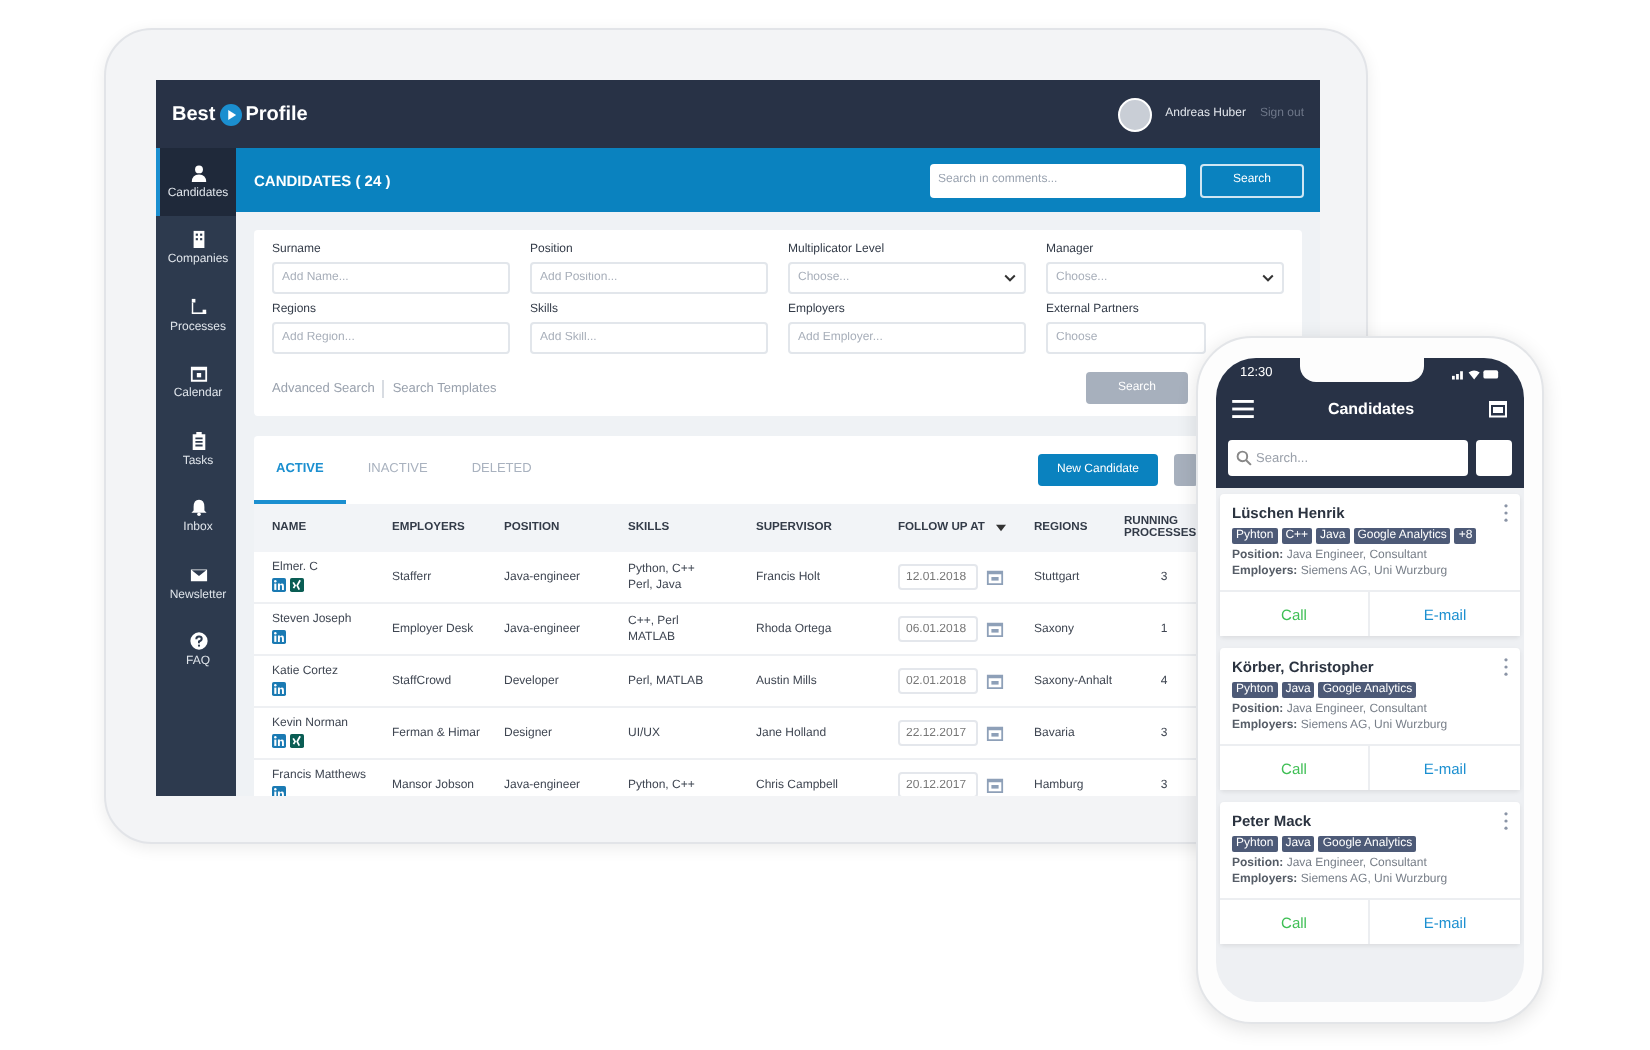 The width and height of the screenshot is (1650, 1050). Describe the element at coordinates (230, 114) in the screenshot. I see `play-logo-icon` at that location.